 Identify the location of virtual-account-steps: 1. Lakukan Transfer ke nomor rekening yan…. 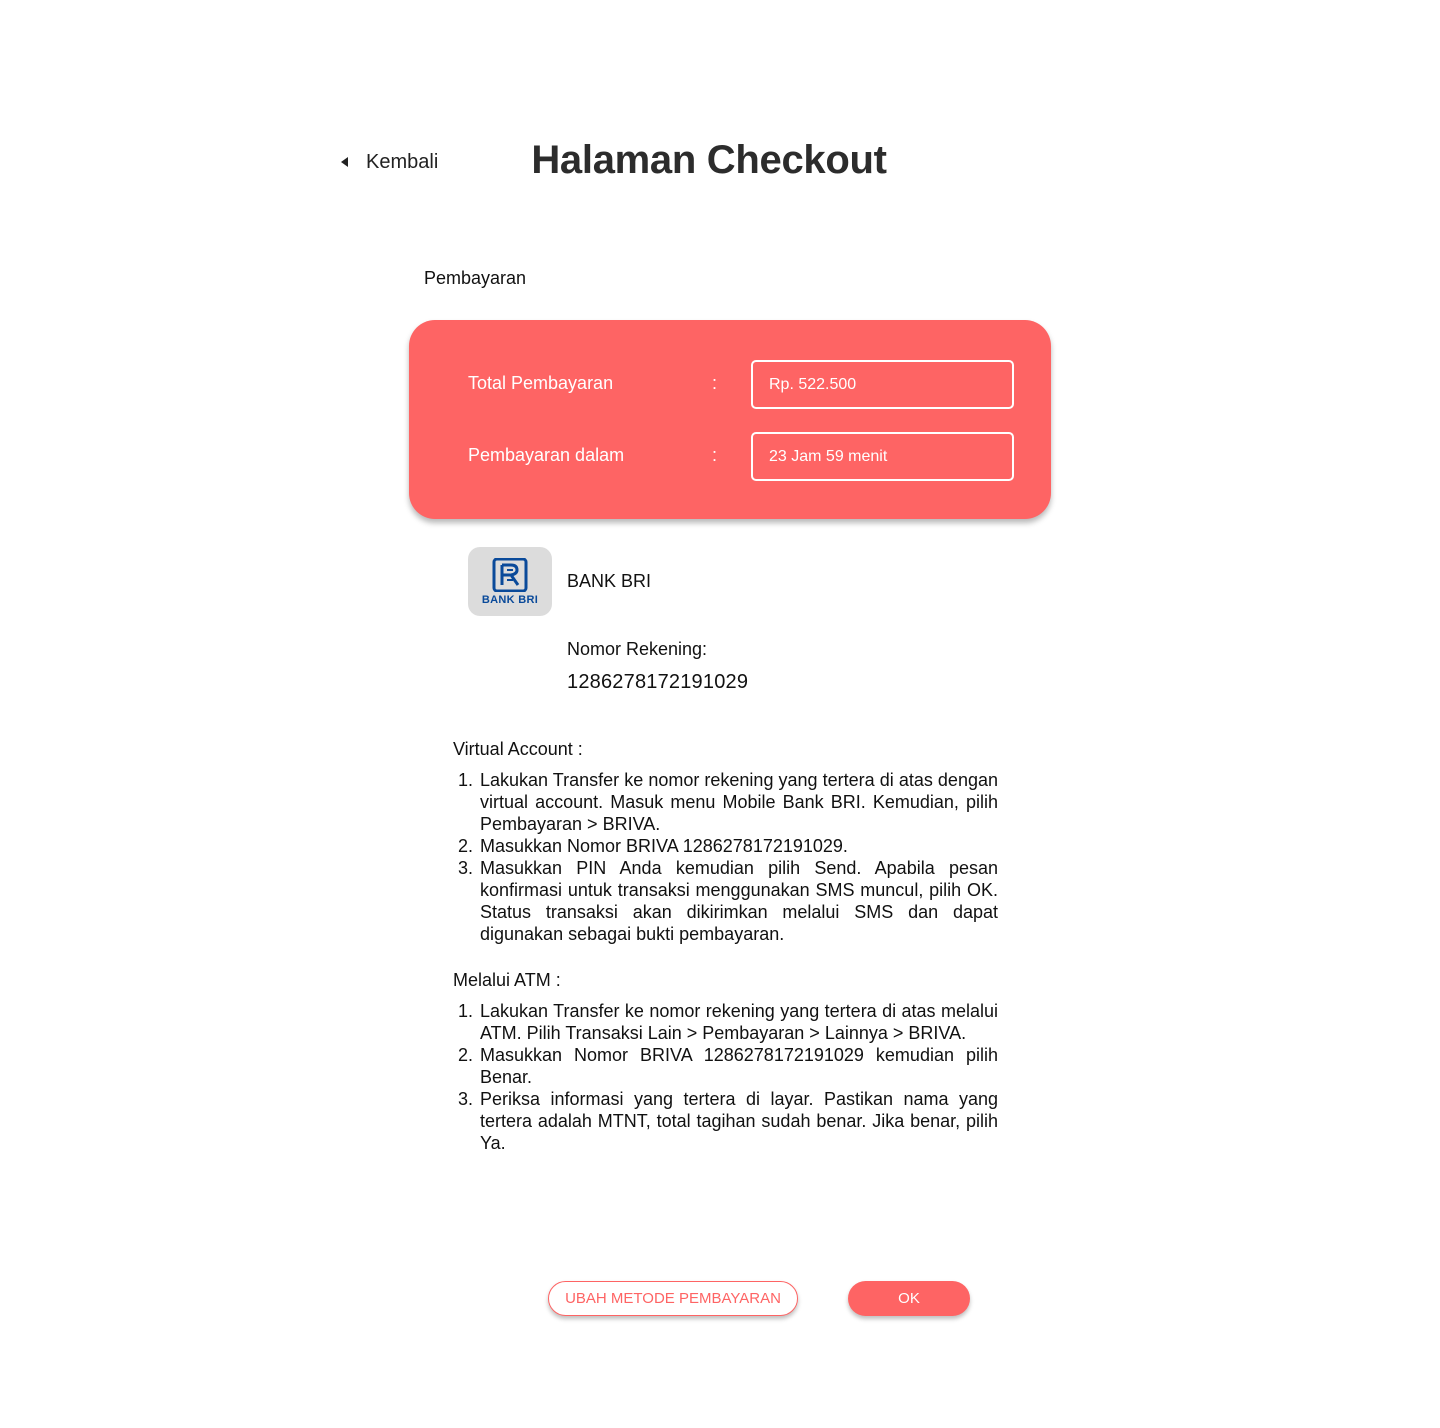
(725, 857).